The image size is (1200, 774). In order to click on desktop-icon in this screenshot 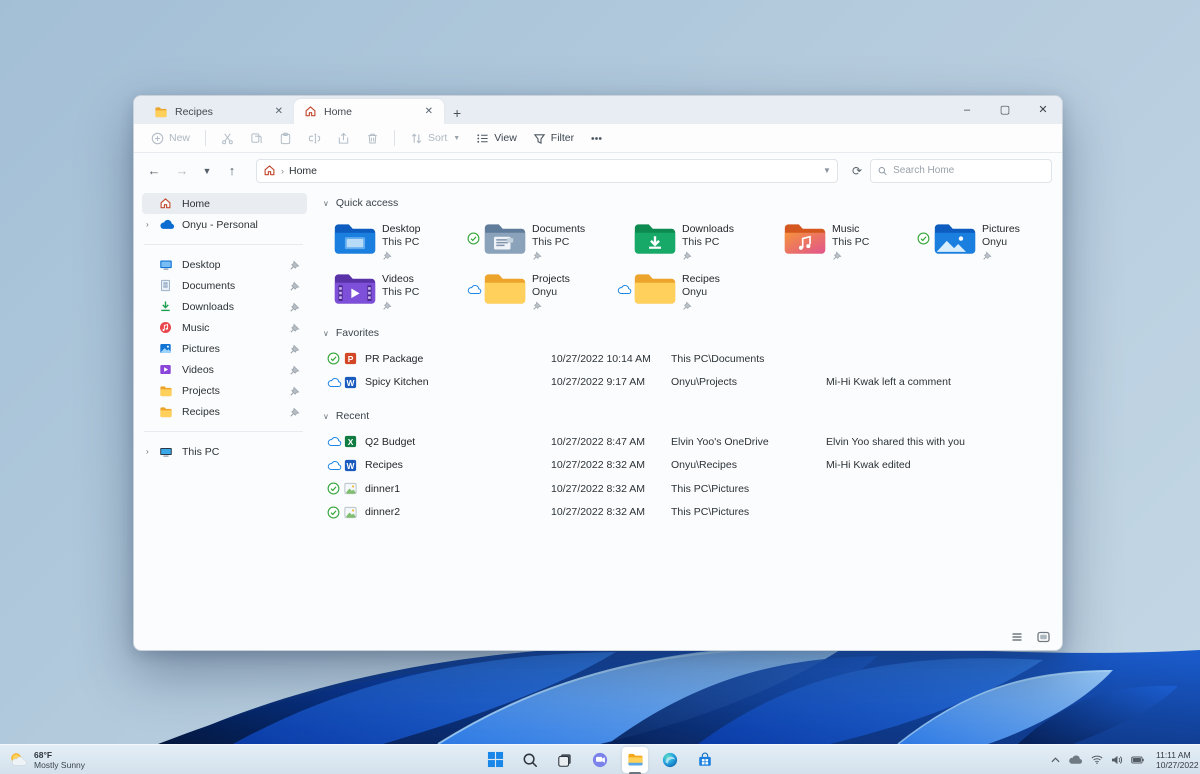, I will do `click(167, 265)`.